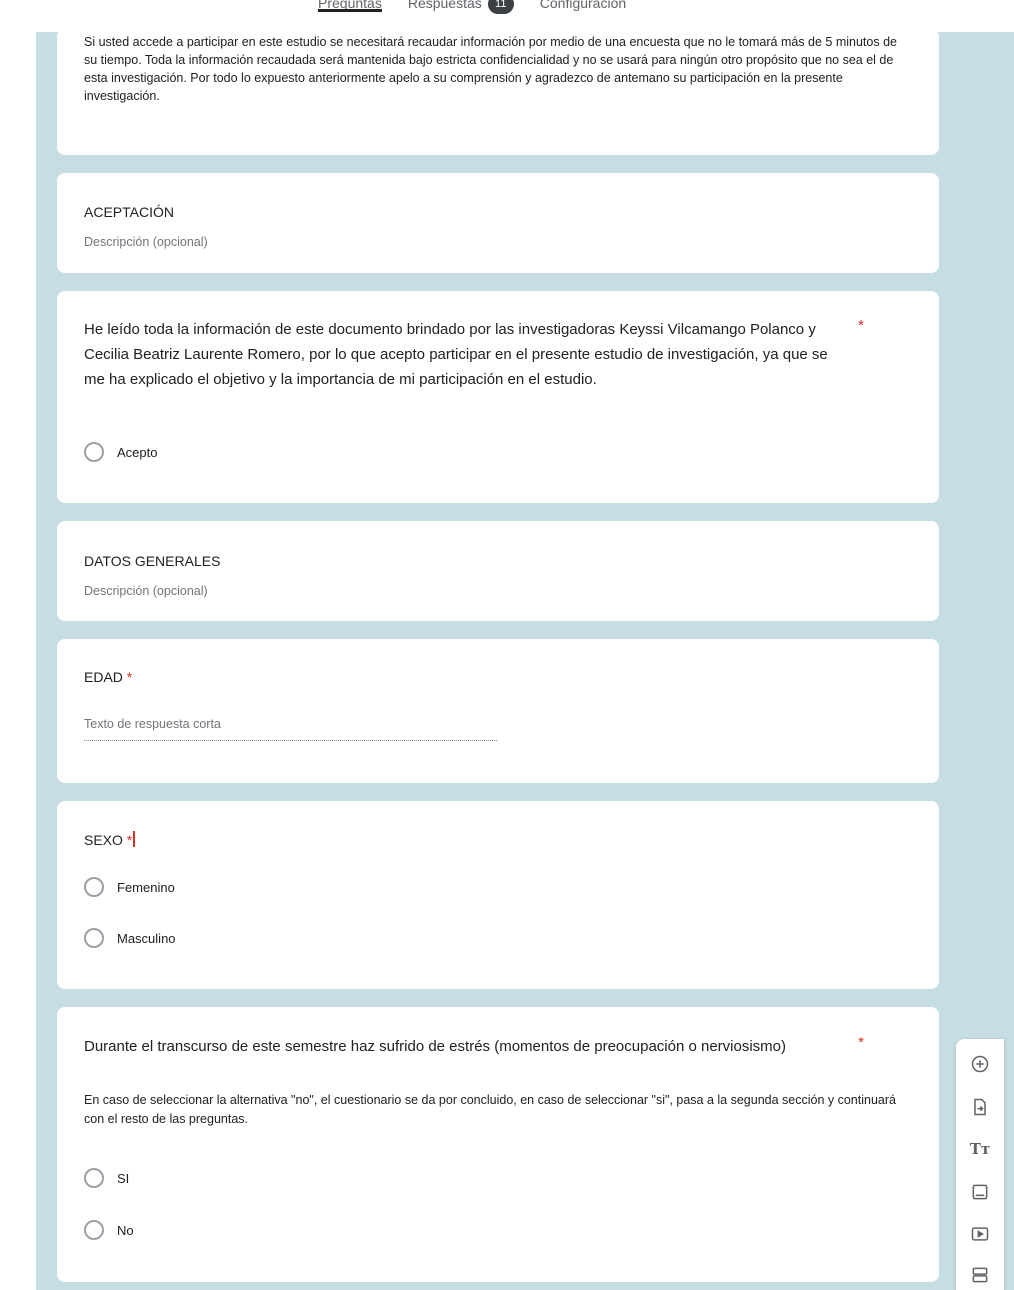  What do you see at coordinates (146, 938) in the screenshot?
I see `option-label: Masculino` at bounding box center [146, 938].